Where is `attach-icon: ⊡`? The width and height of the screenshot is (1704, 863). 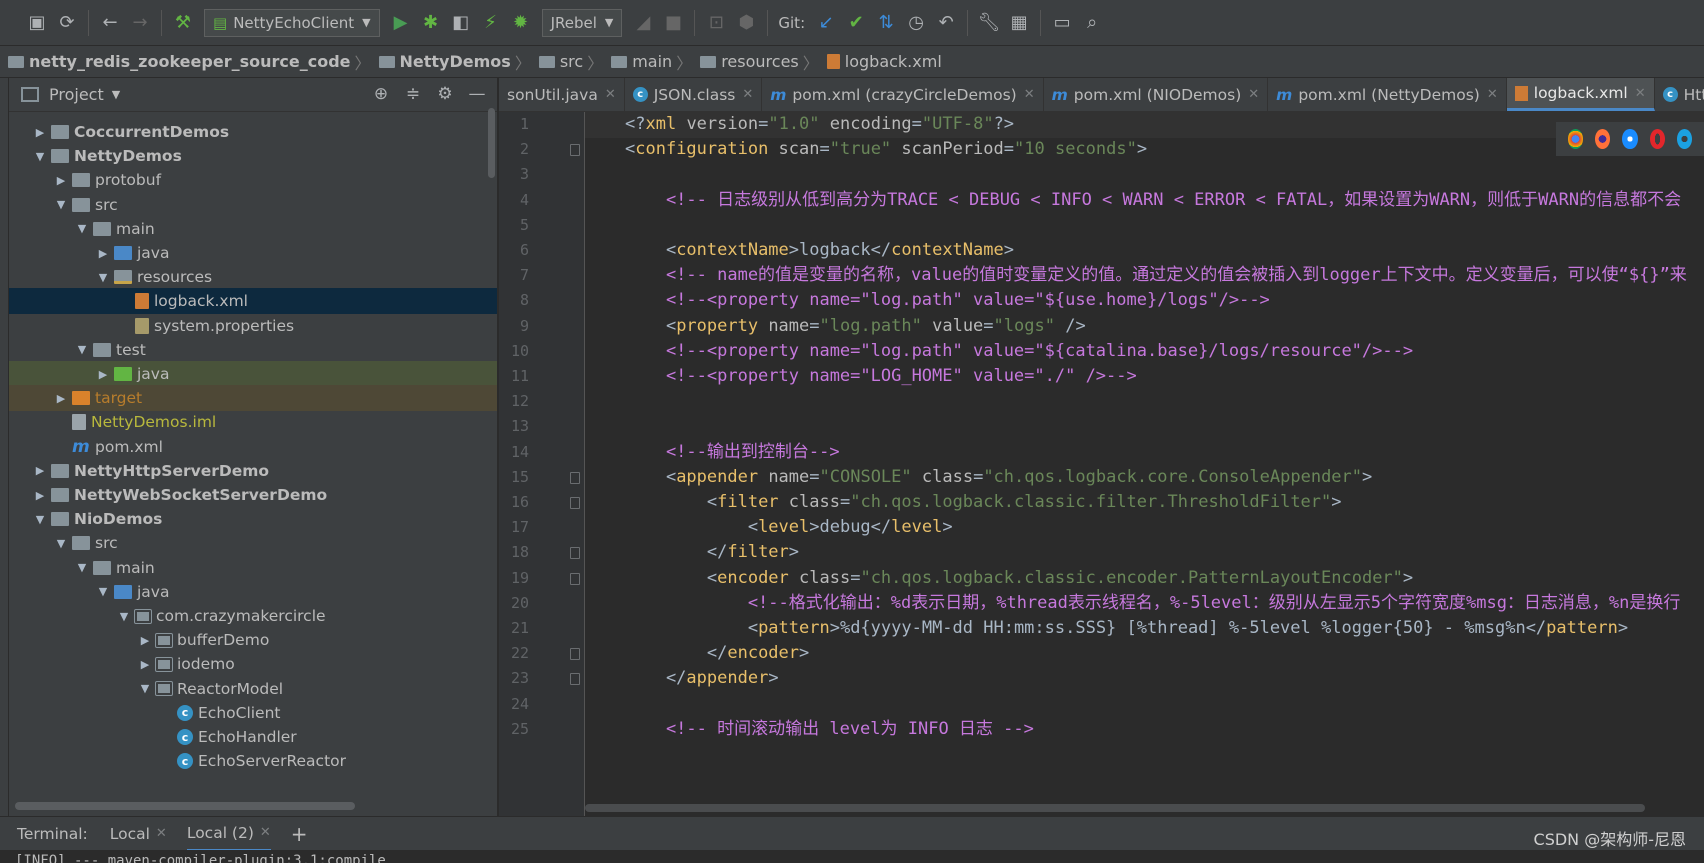 attach-icon: ⊡ is located at coordinates (716, 23).